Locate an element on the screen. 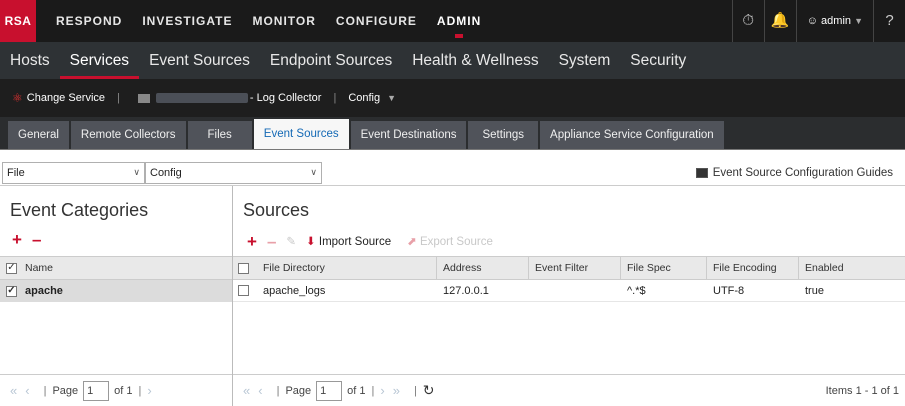 This screenshot has width=905, height=406. tab-event-sources: Event Sources is located at coordinates (301, 134).